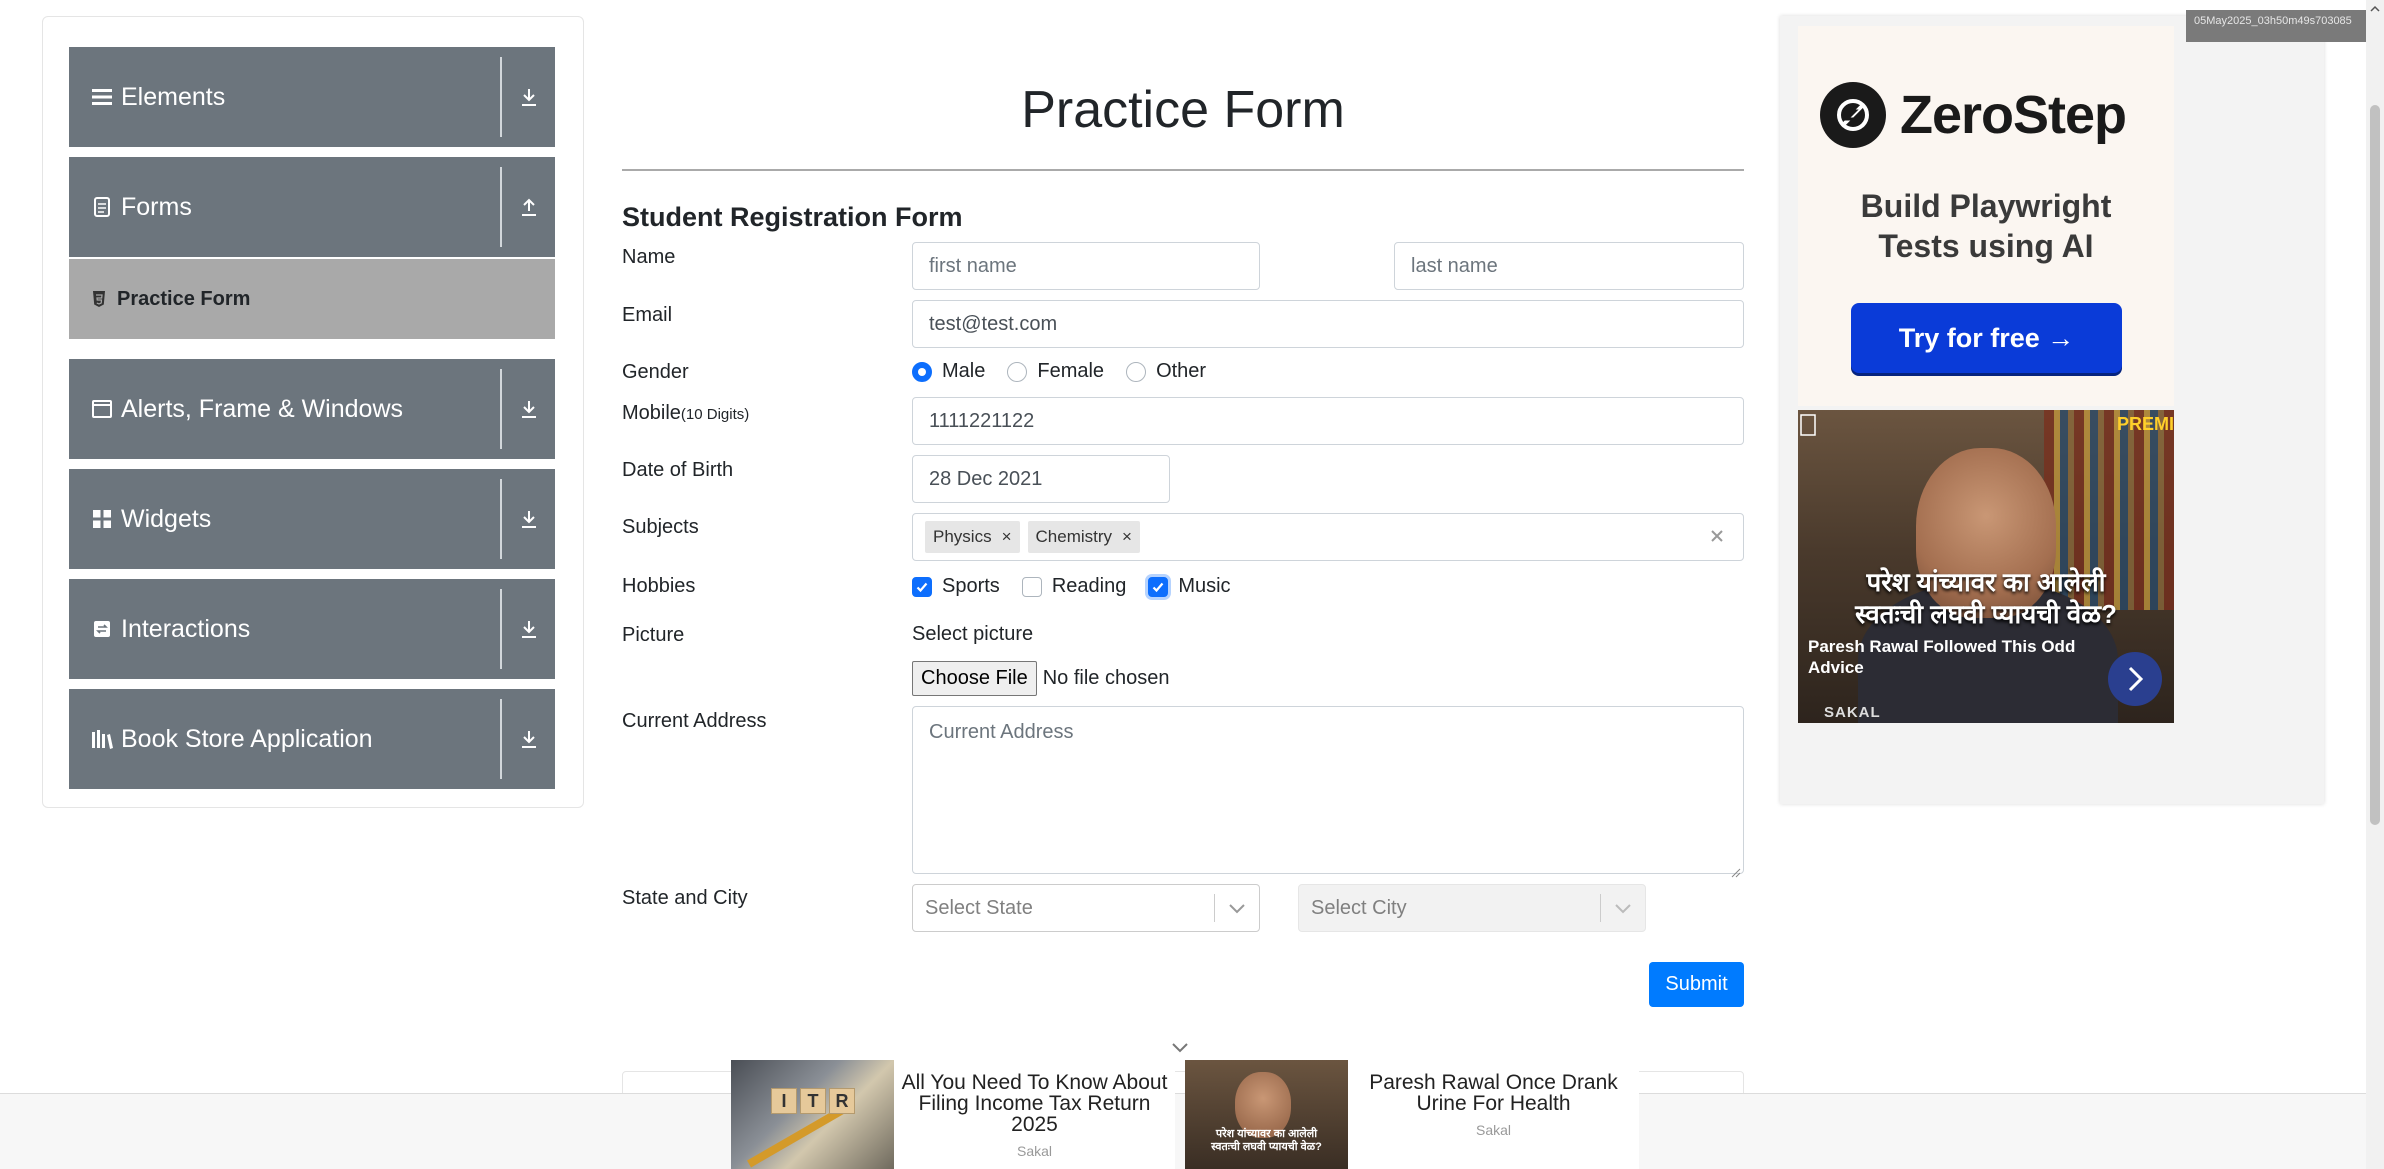 The width and height of the screenshot is (2384, 1169). I want to click on resize-grip-icon, so click(1736, 869).